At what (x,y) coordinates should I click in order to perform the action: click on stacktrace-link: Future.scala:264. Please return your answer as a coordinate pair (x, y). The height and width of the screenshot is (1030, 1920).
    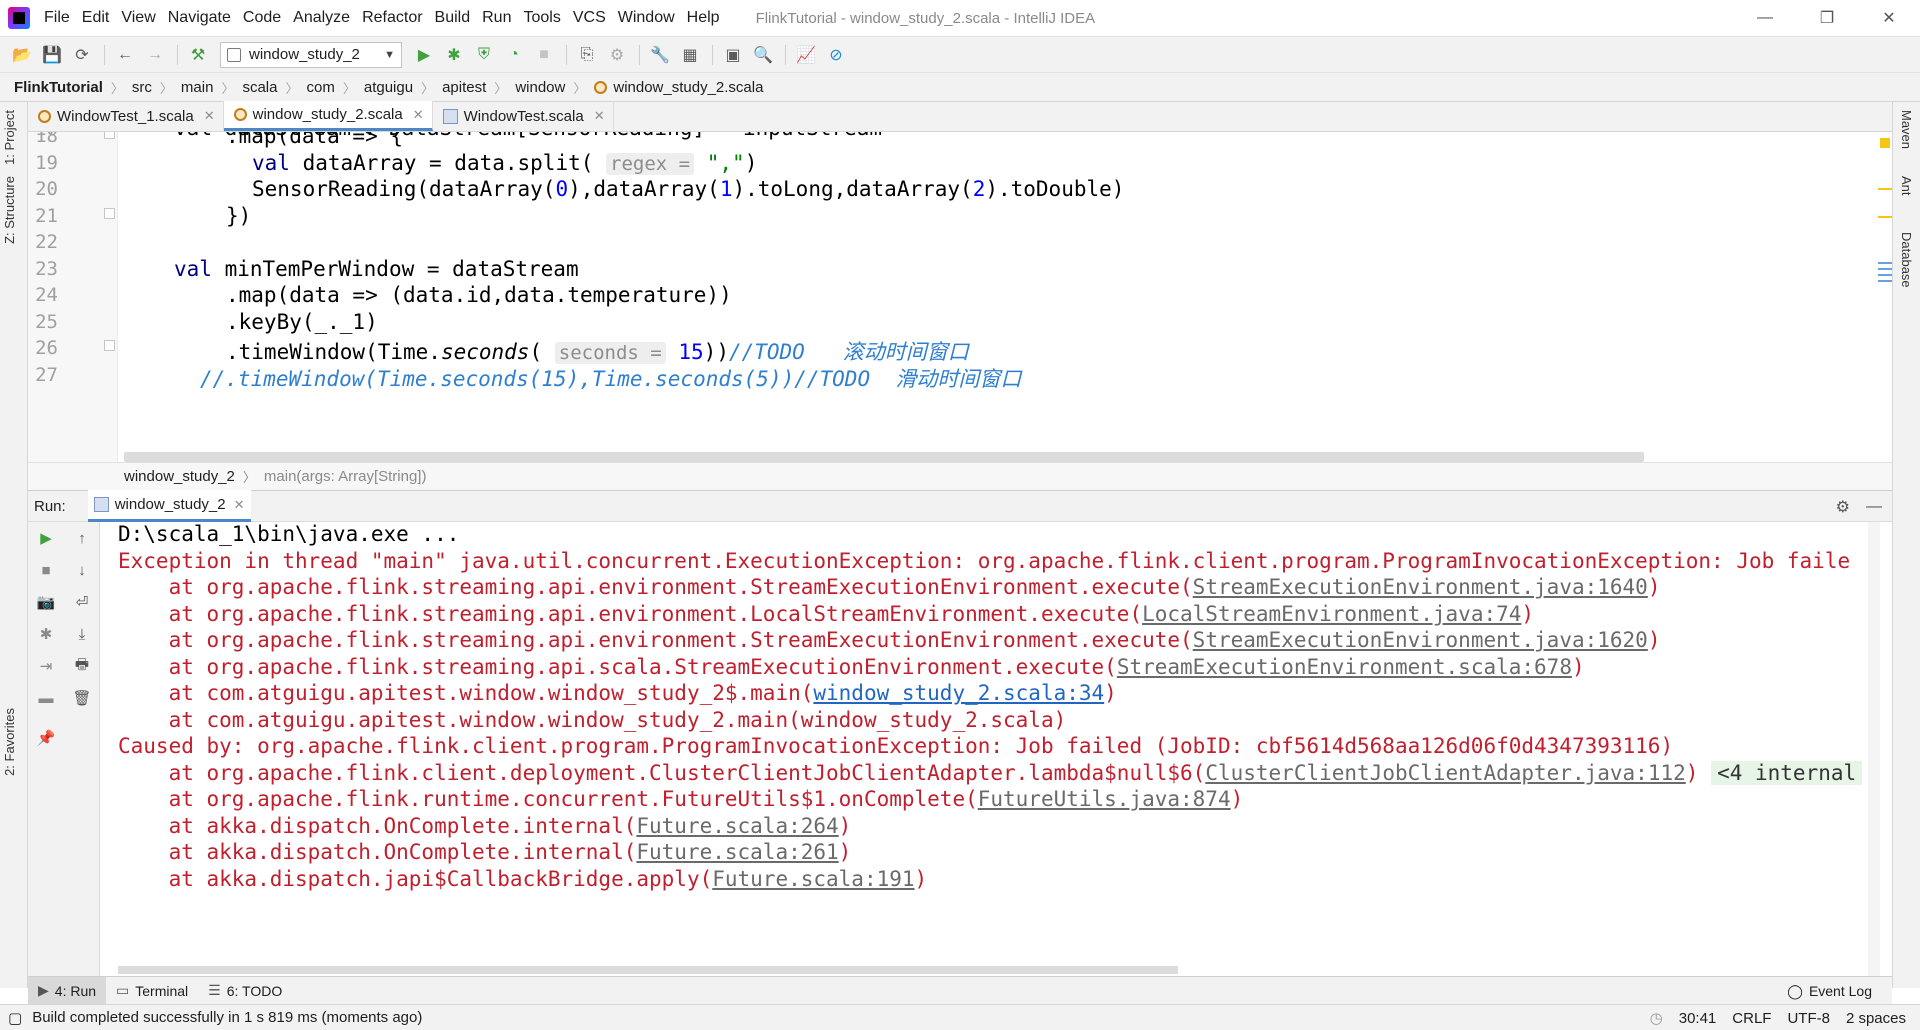
    Looking at the image, I should click on (737, 826).